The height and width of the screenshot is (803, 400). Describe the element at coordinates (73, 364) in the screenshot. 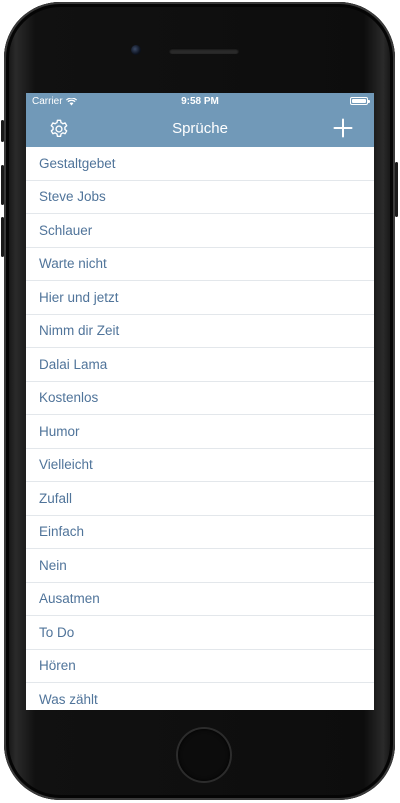

I see `list-item-label: Dalai Lama` at that location.